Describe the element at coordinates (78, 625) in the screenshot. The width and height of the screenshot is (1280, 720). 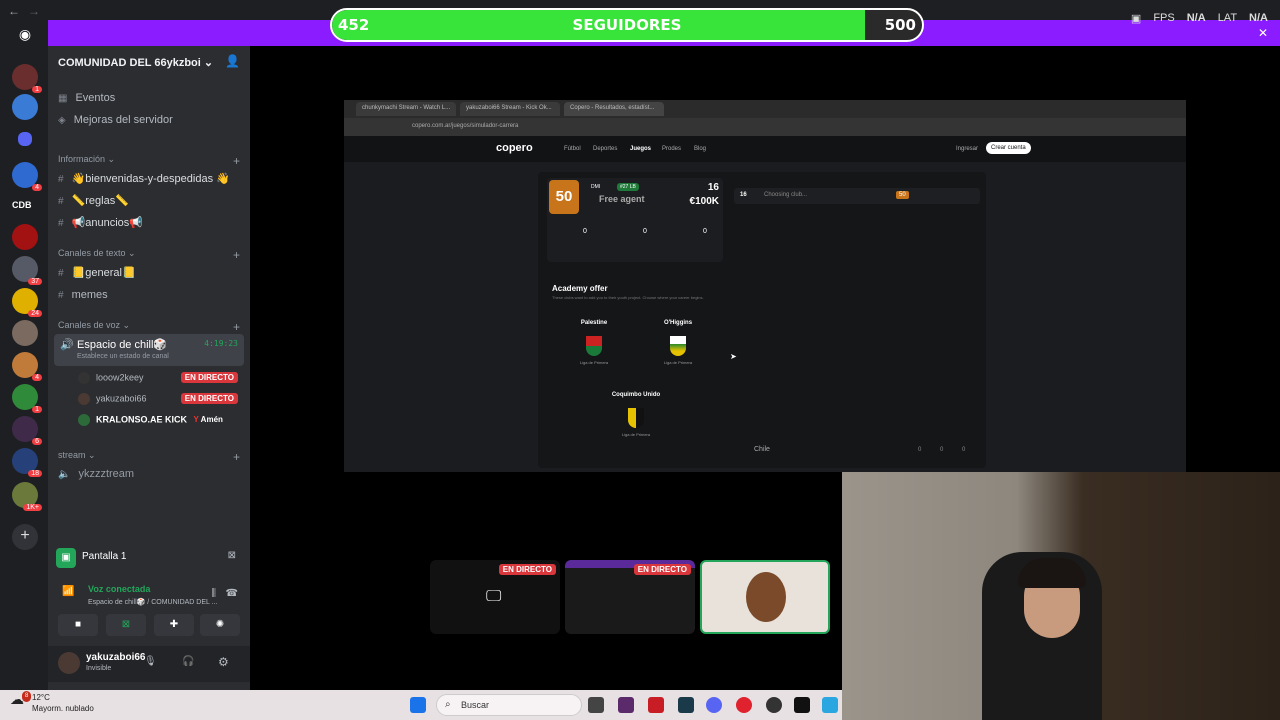
I see `camera-icon: ■` at that location.